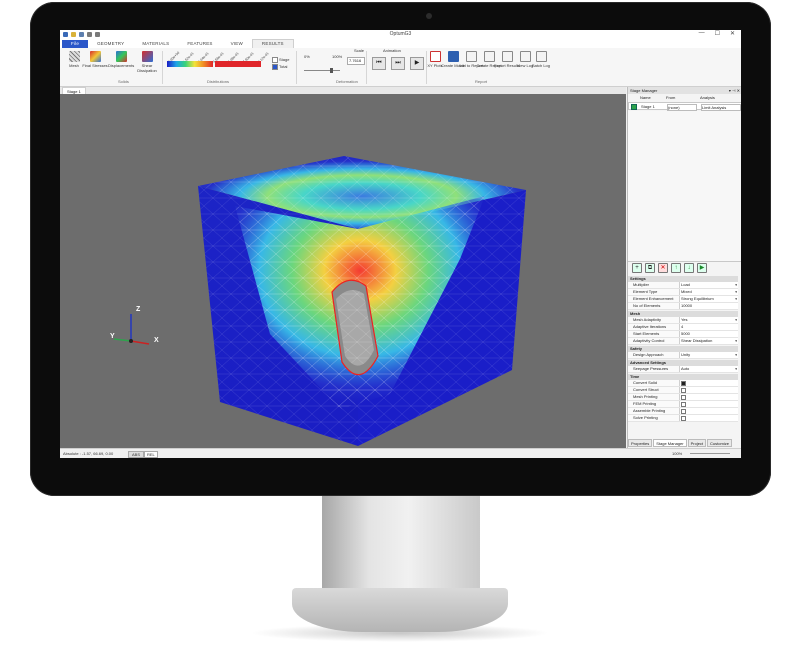 The image size is (800, 653). Describe the element at coordinates (151, 454) in the screenshot. I see `rel-toggle: REL` at that location.